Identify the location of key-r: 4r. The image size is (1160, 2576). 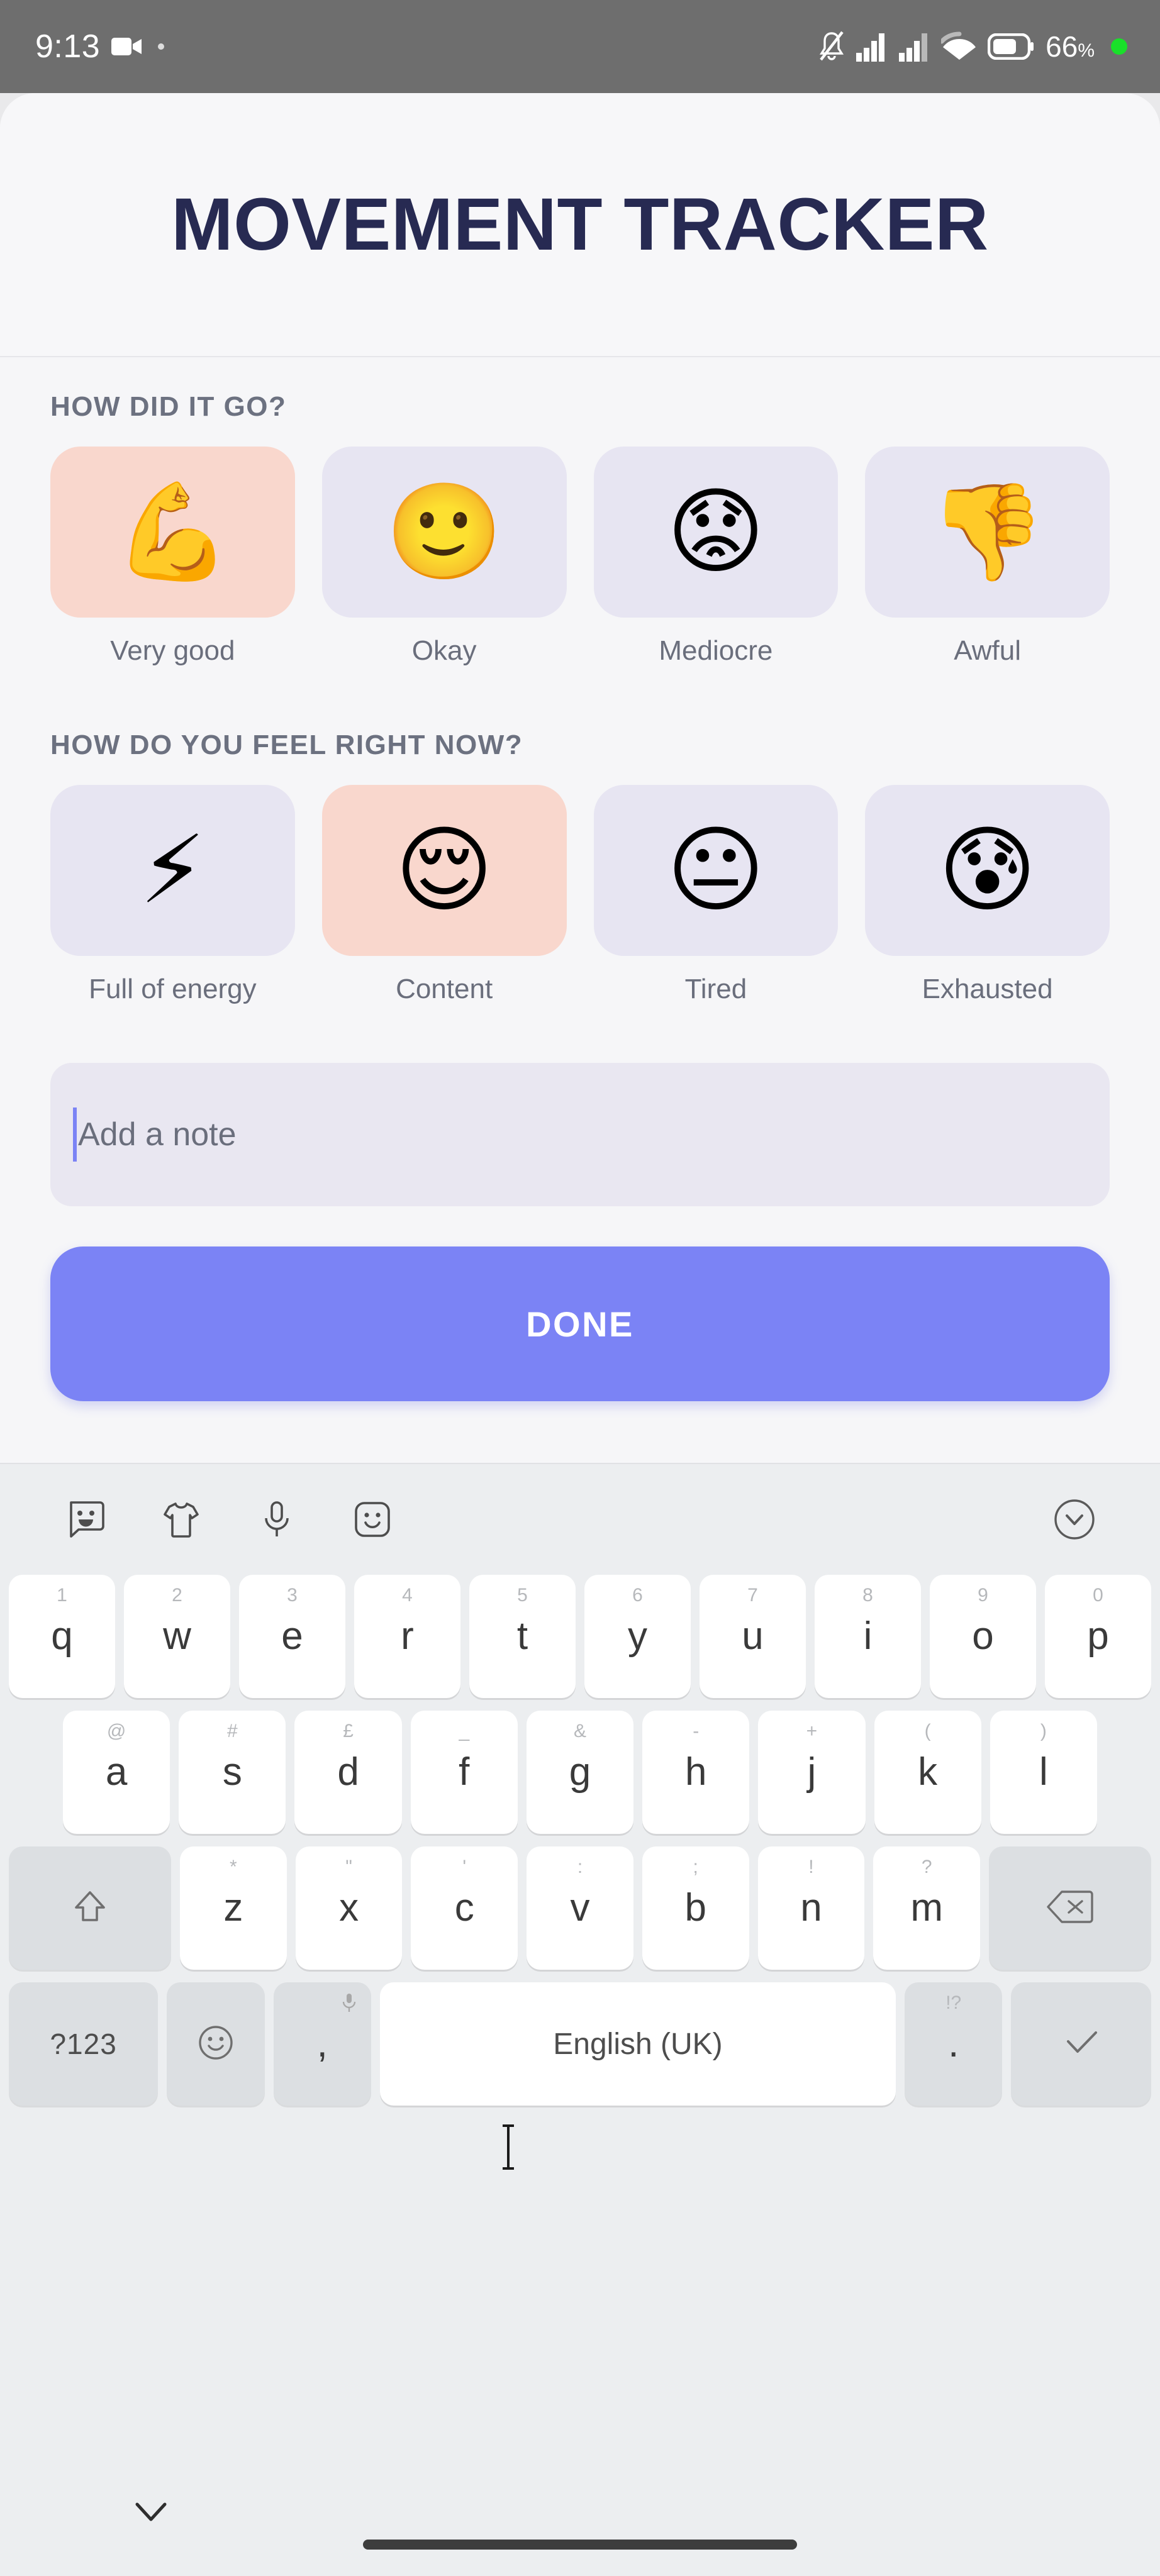
(407, 1636).